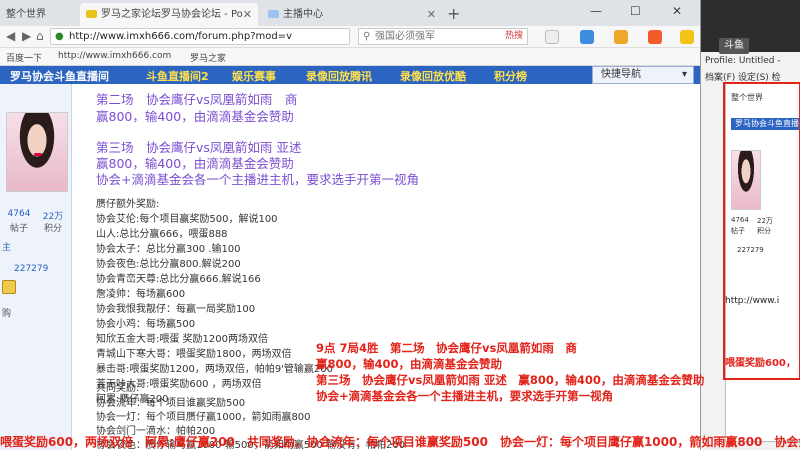  I want to click on tab-label: 罗马之家论坛罗马协会论坛 - Po, so click(172, 14).